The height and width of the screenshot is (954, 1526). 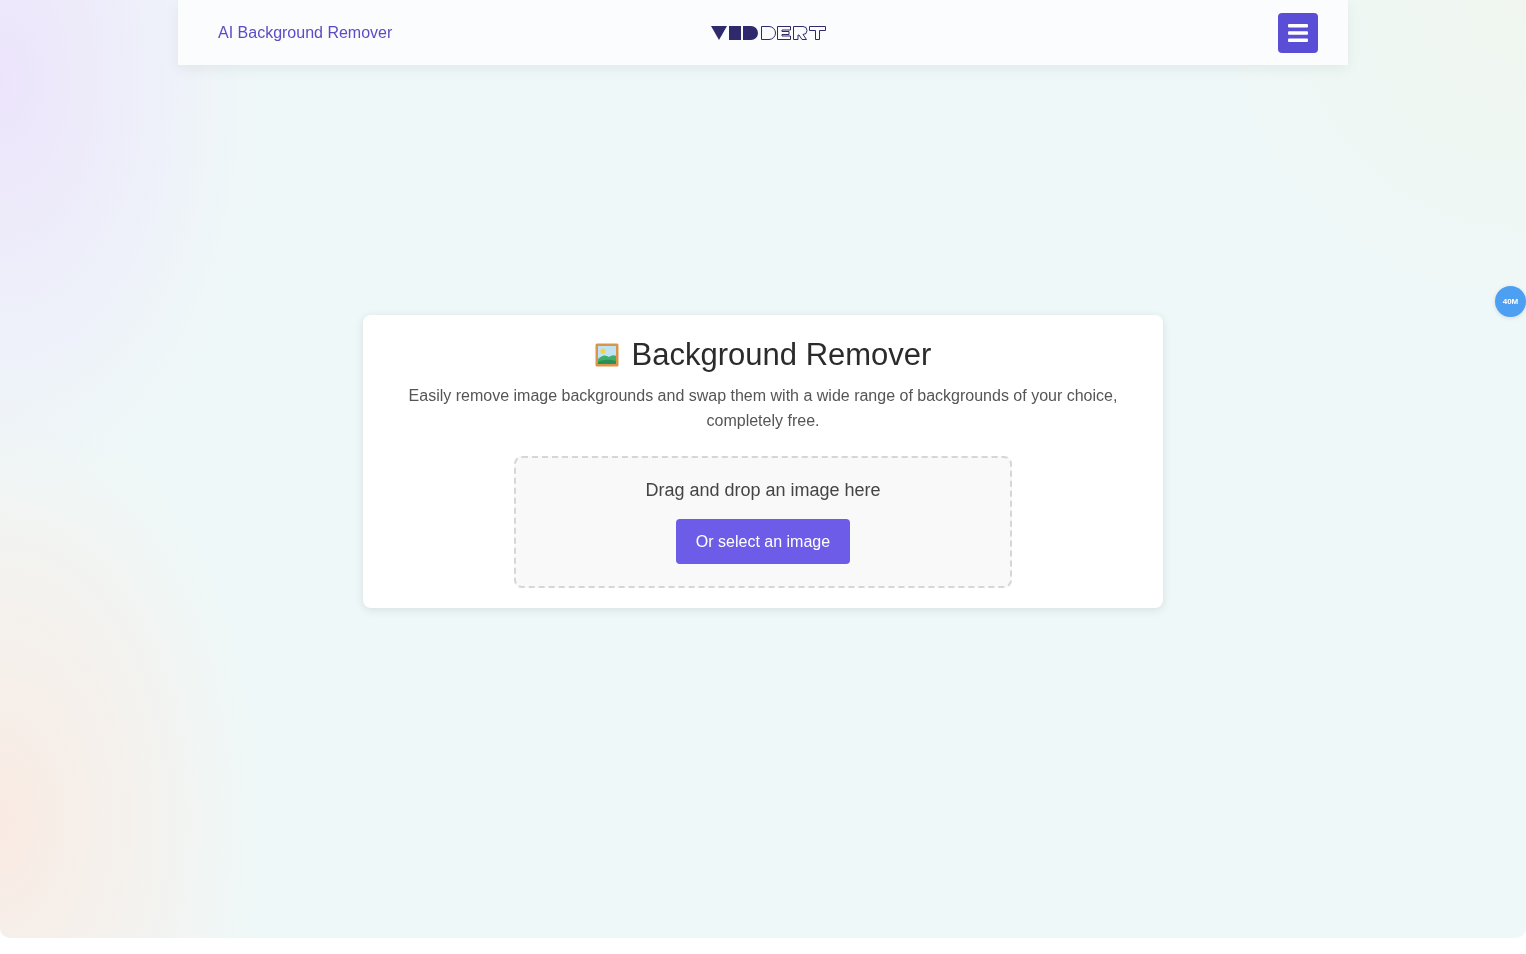 I want to click on select-image-button: Or select an image, so click(x=763, y=541).